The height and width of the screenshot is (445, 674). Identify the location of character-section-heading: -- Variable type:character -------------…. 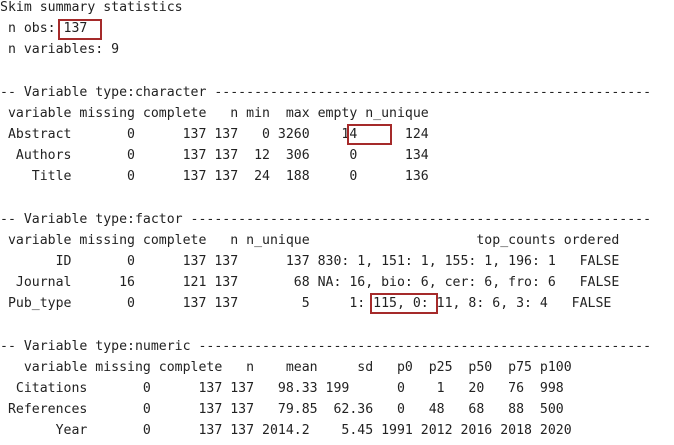
(326, 92).